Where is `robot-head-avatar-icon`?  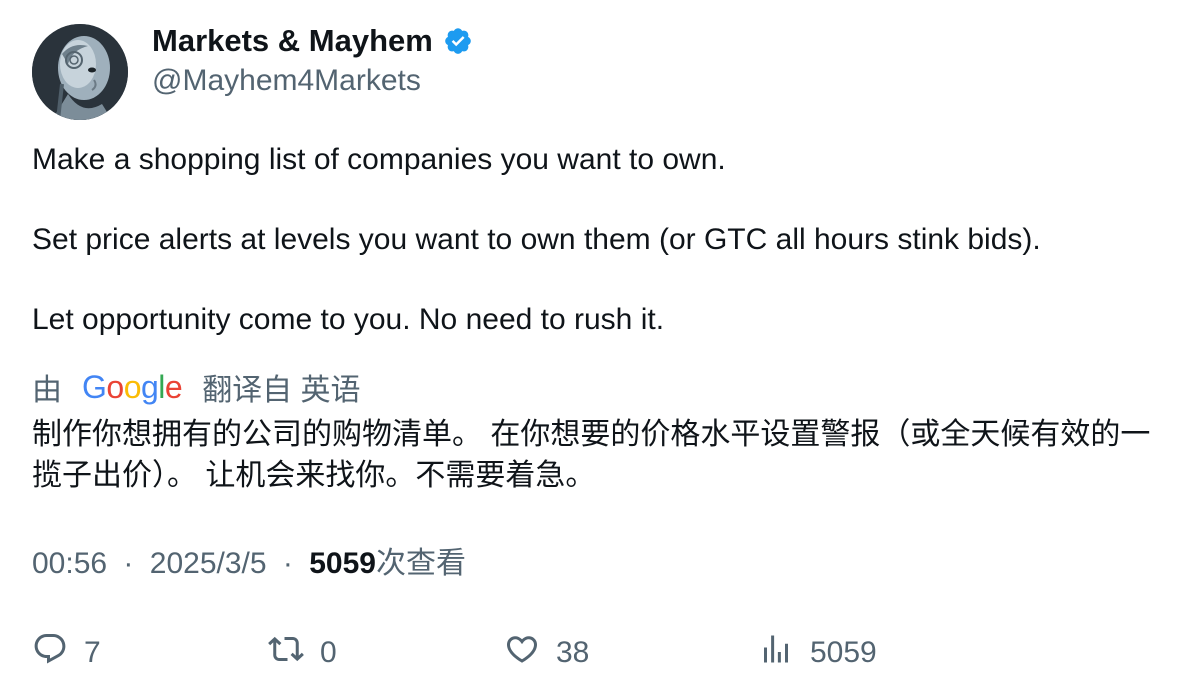 robot-head-avatar-icon is located at coordinates (80, 72).